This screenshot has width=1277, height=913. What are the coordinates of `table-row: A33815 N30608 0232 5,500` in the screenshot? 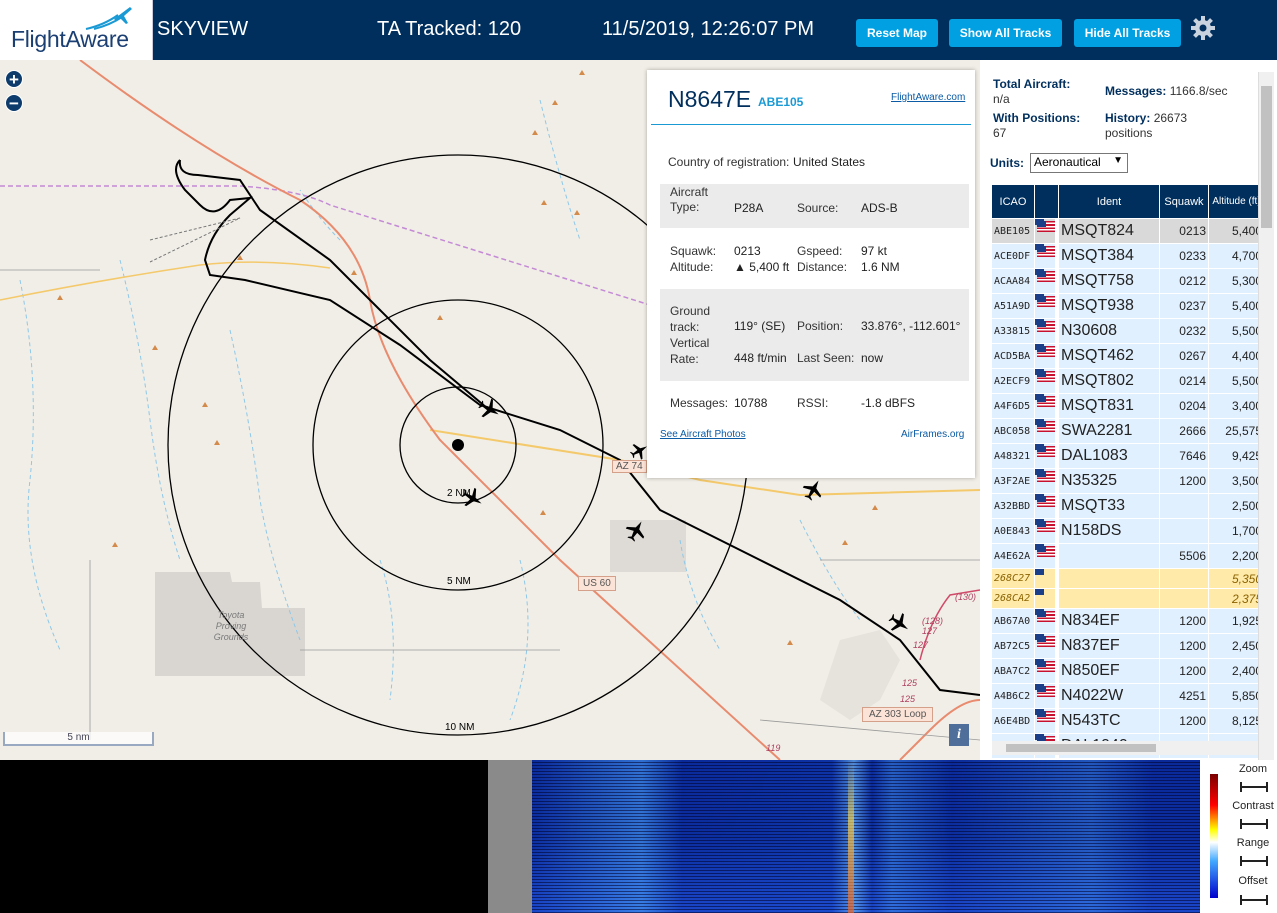 It's located at (1128, 331).